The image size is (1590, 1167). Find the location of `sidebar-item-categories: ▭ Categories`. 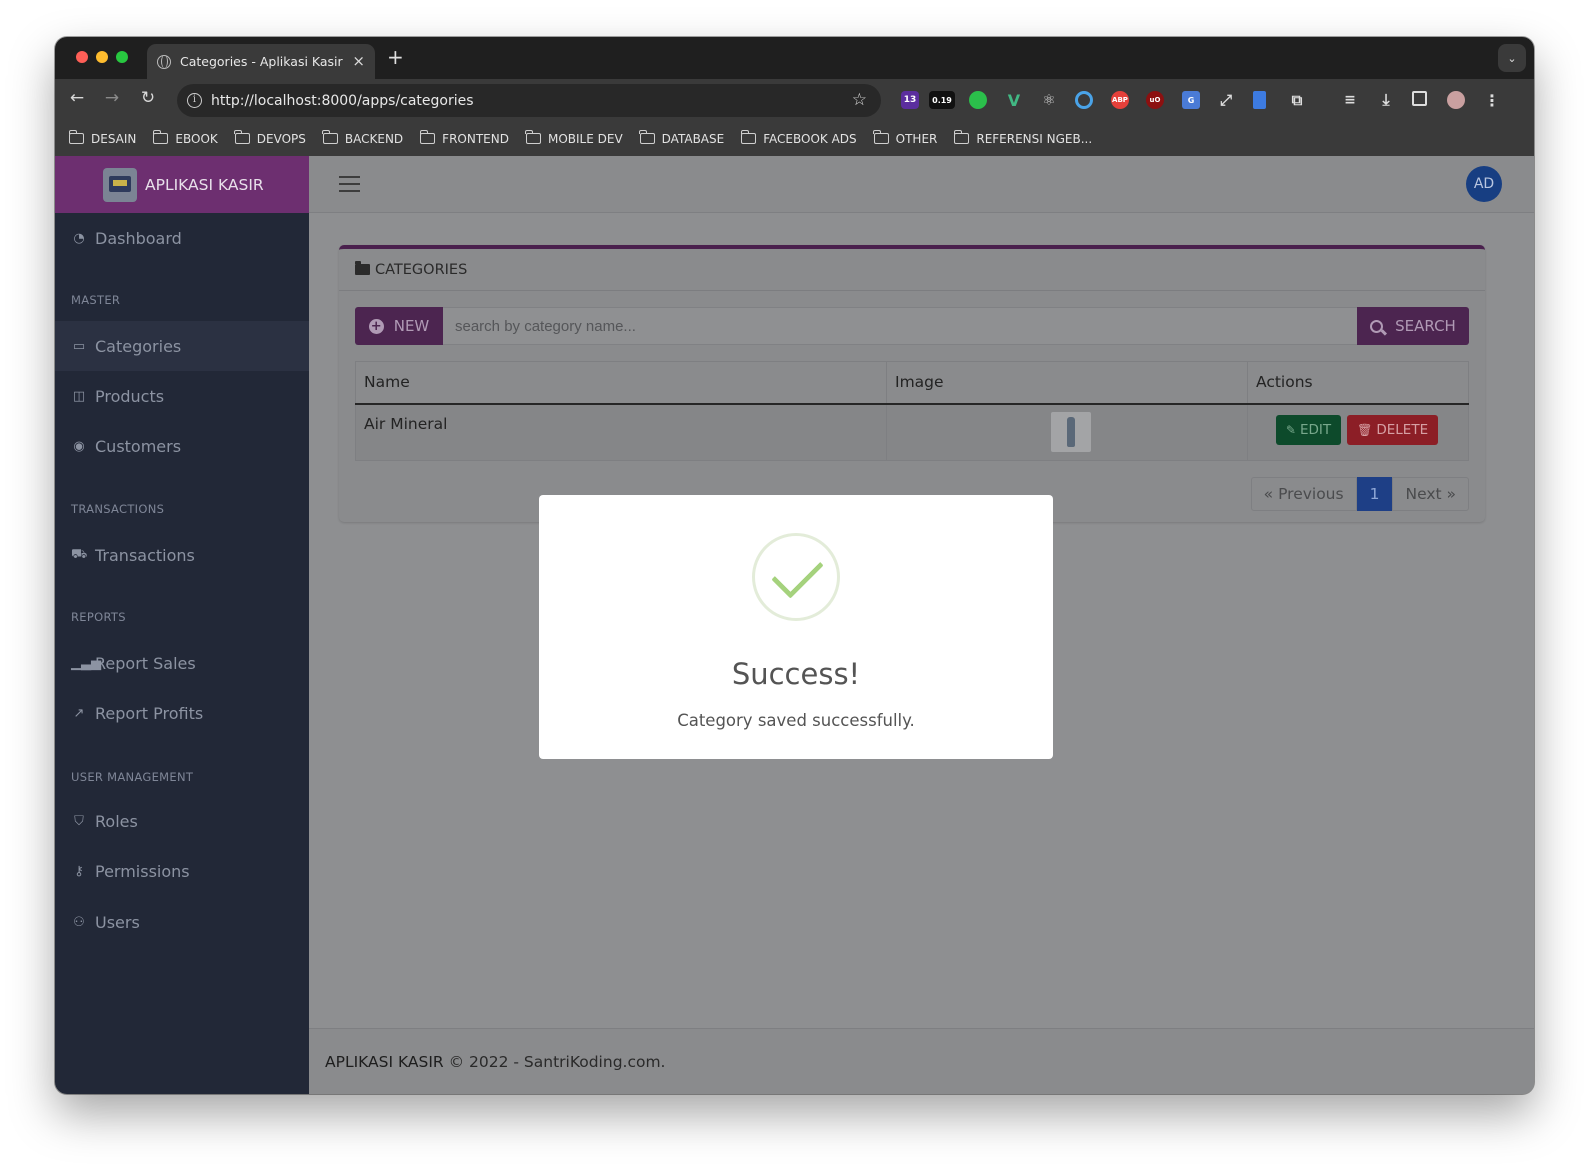

sidebar-item-categories: ▭ Categories is located at coordinates (182, 346).